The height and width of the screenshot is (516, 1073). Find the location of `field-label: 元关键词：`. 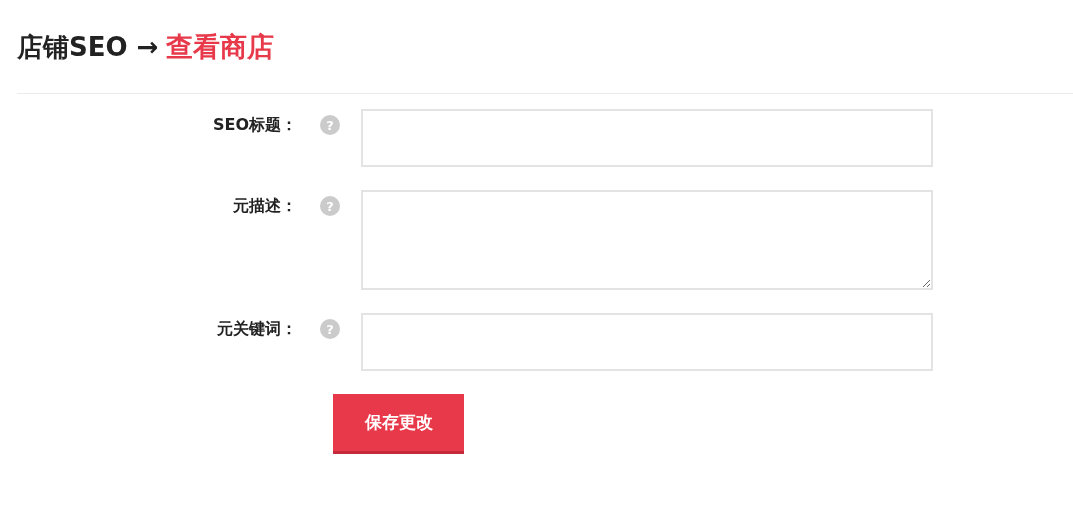

field-label: 元关键词： is located at coordinates (256, 329).